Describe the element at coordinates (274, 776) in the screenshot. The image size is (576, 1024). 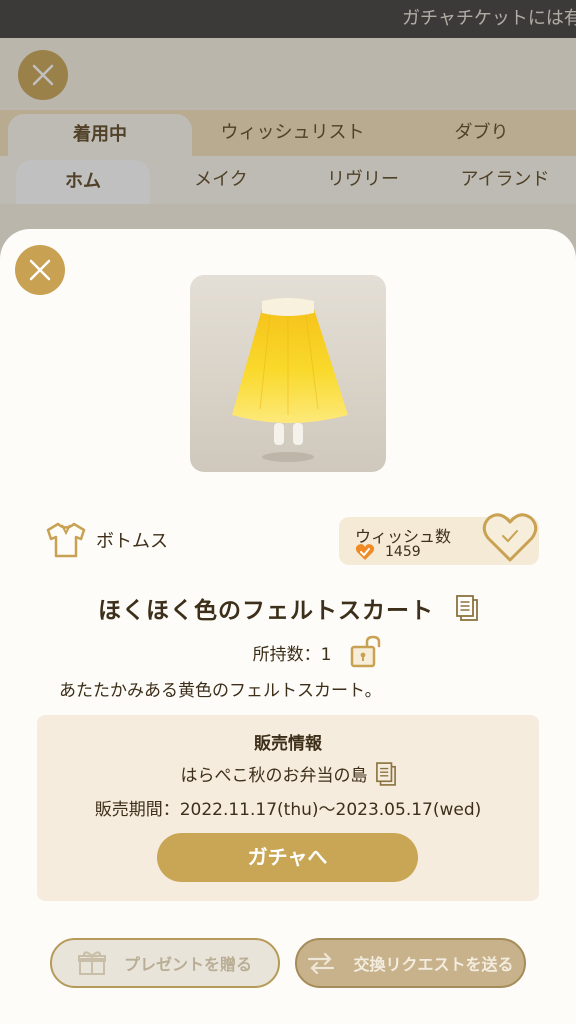
I see `sale-island-name: はらぺこ秋のお弁当の島` at that location.